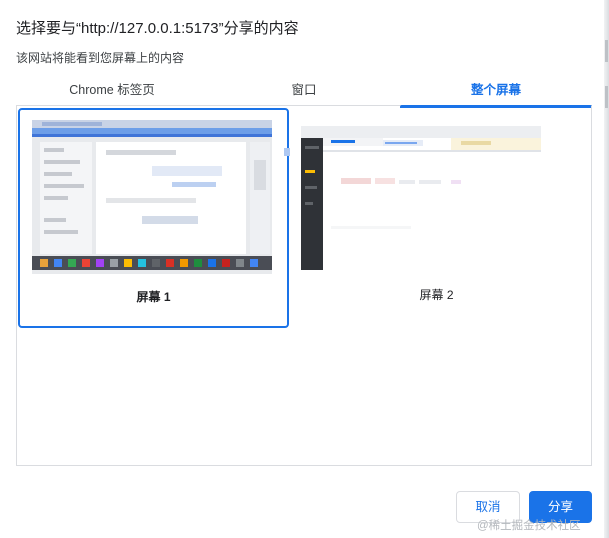  I want to click on window-edge, so click(606, 269).